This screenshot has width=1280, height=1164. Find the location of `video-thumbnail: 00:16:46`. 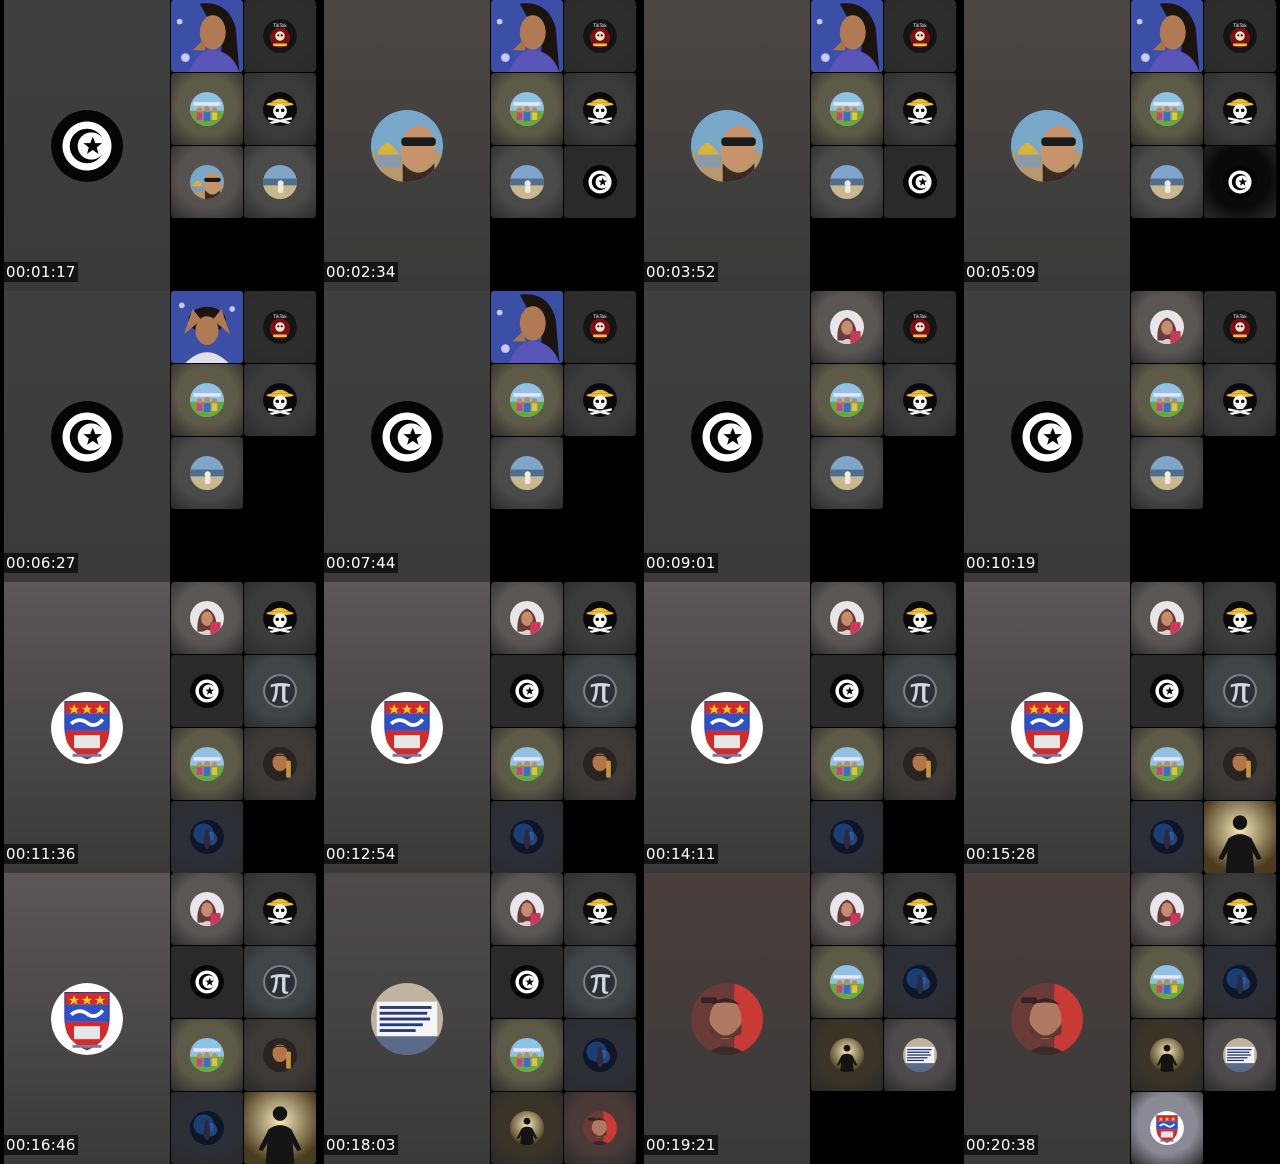

video-thumbnail: 00:16:46 is located at coordinates (160, 1018).